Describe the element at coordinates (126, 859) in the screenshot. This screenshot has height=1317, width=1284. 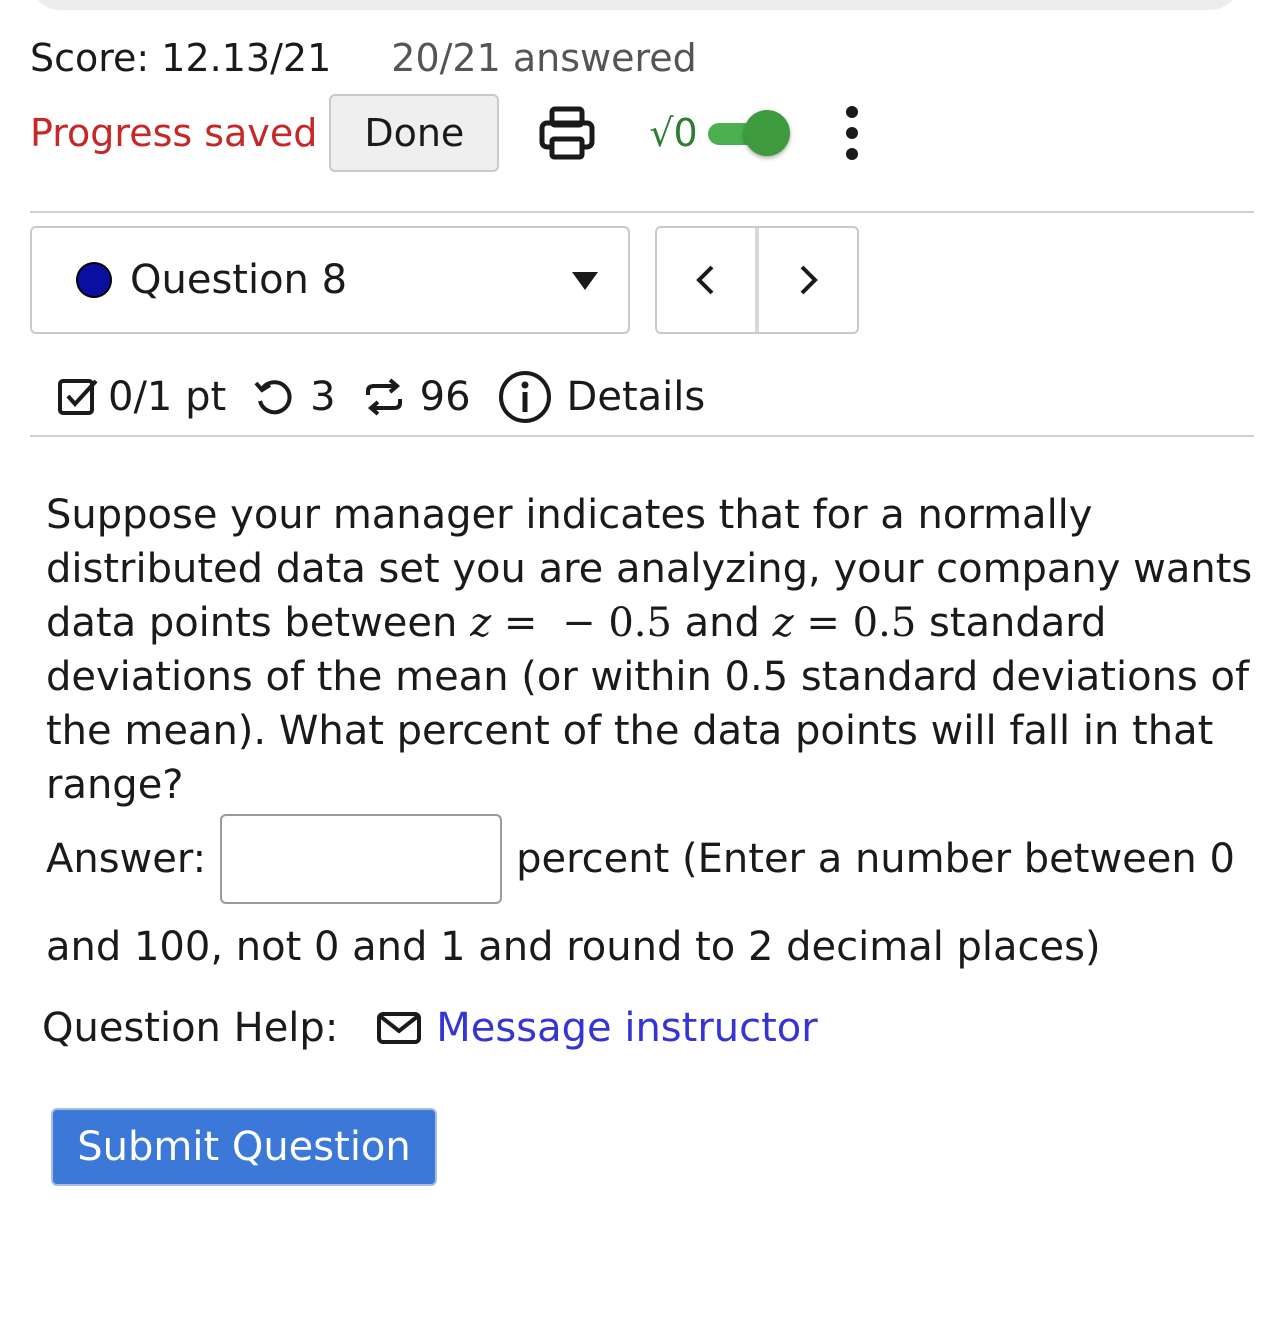
I see `answer-label: Answer:` at that location.